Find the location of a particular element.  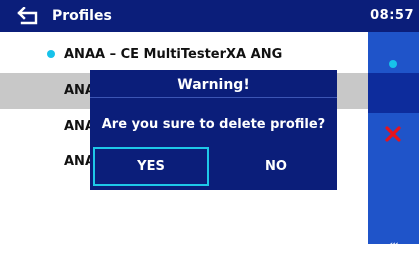

dot-icon is located at coordinates (393, 64).